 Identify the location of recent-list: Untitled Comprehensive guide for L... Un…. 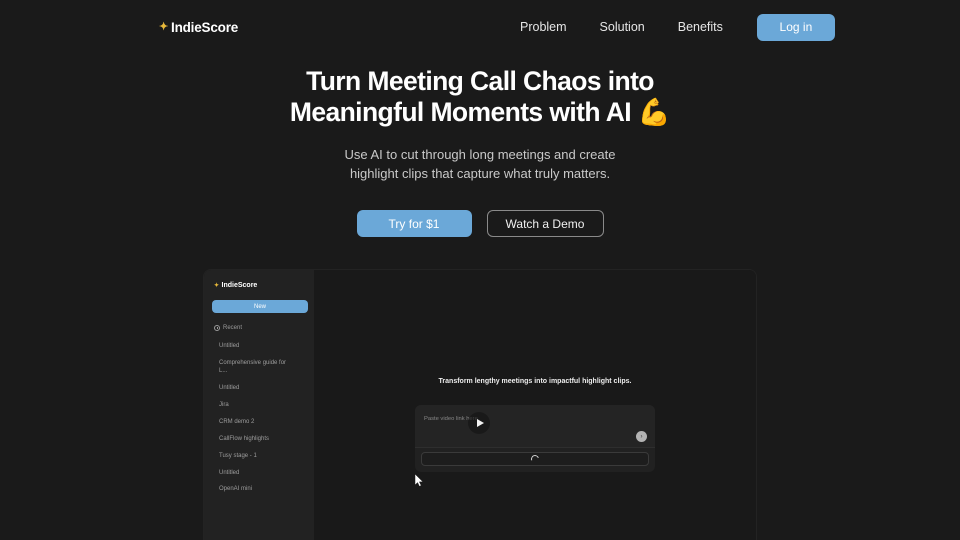
(259, 418).